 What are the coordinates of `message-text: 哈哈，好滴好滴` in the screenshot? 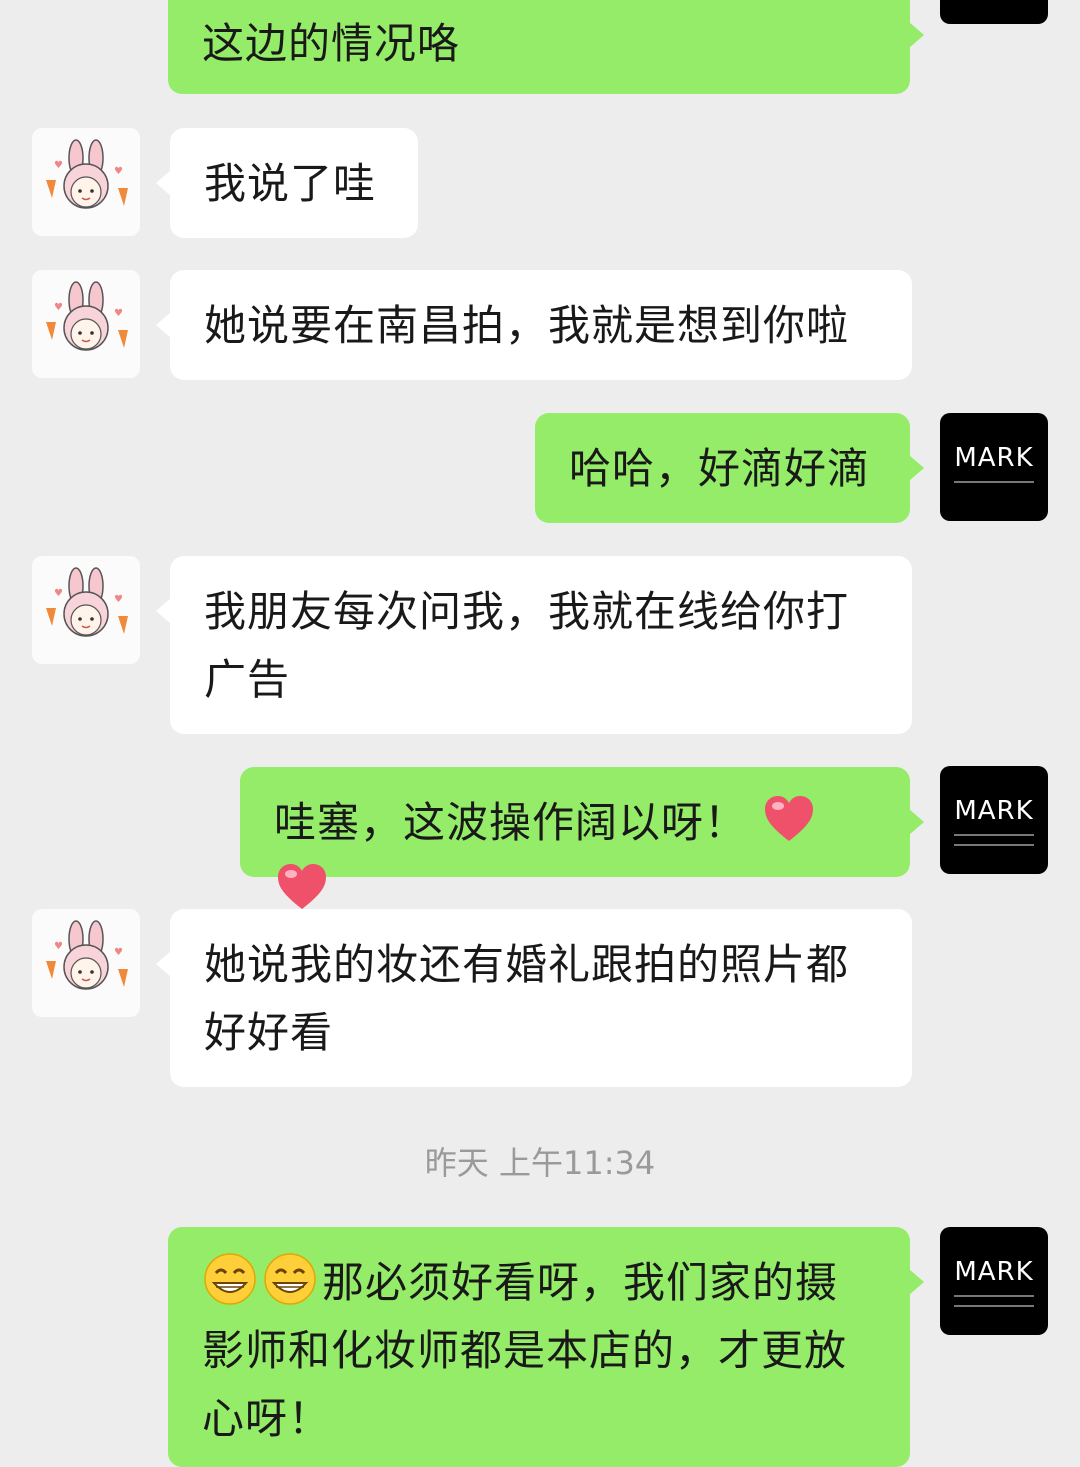 It's located at (720, 468).